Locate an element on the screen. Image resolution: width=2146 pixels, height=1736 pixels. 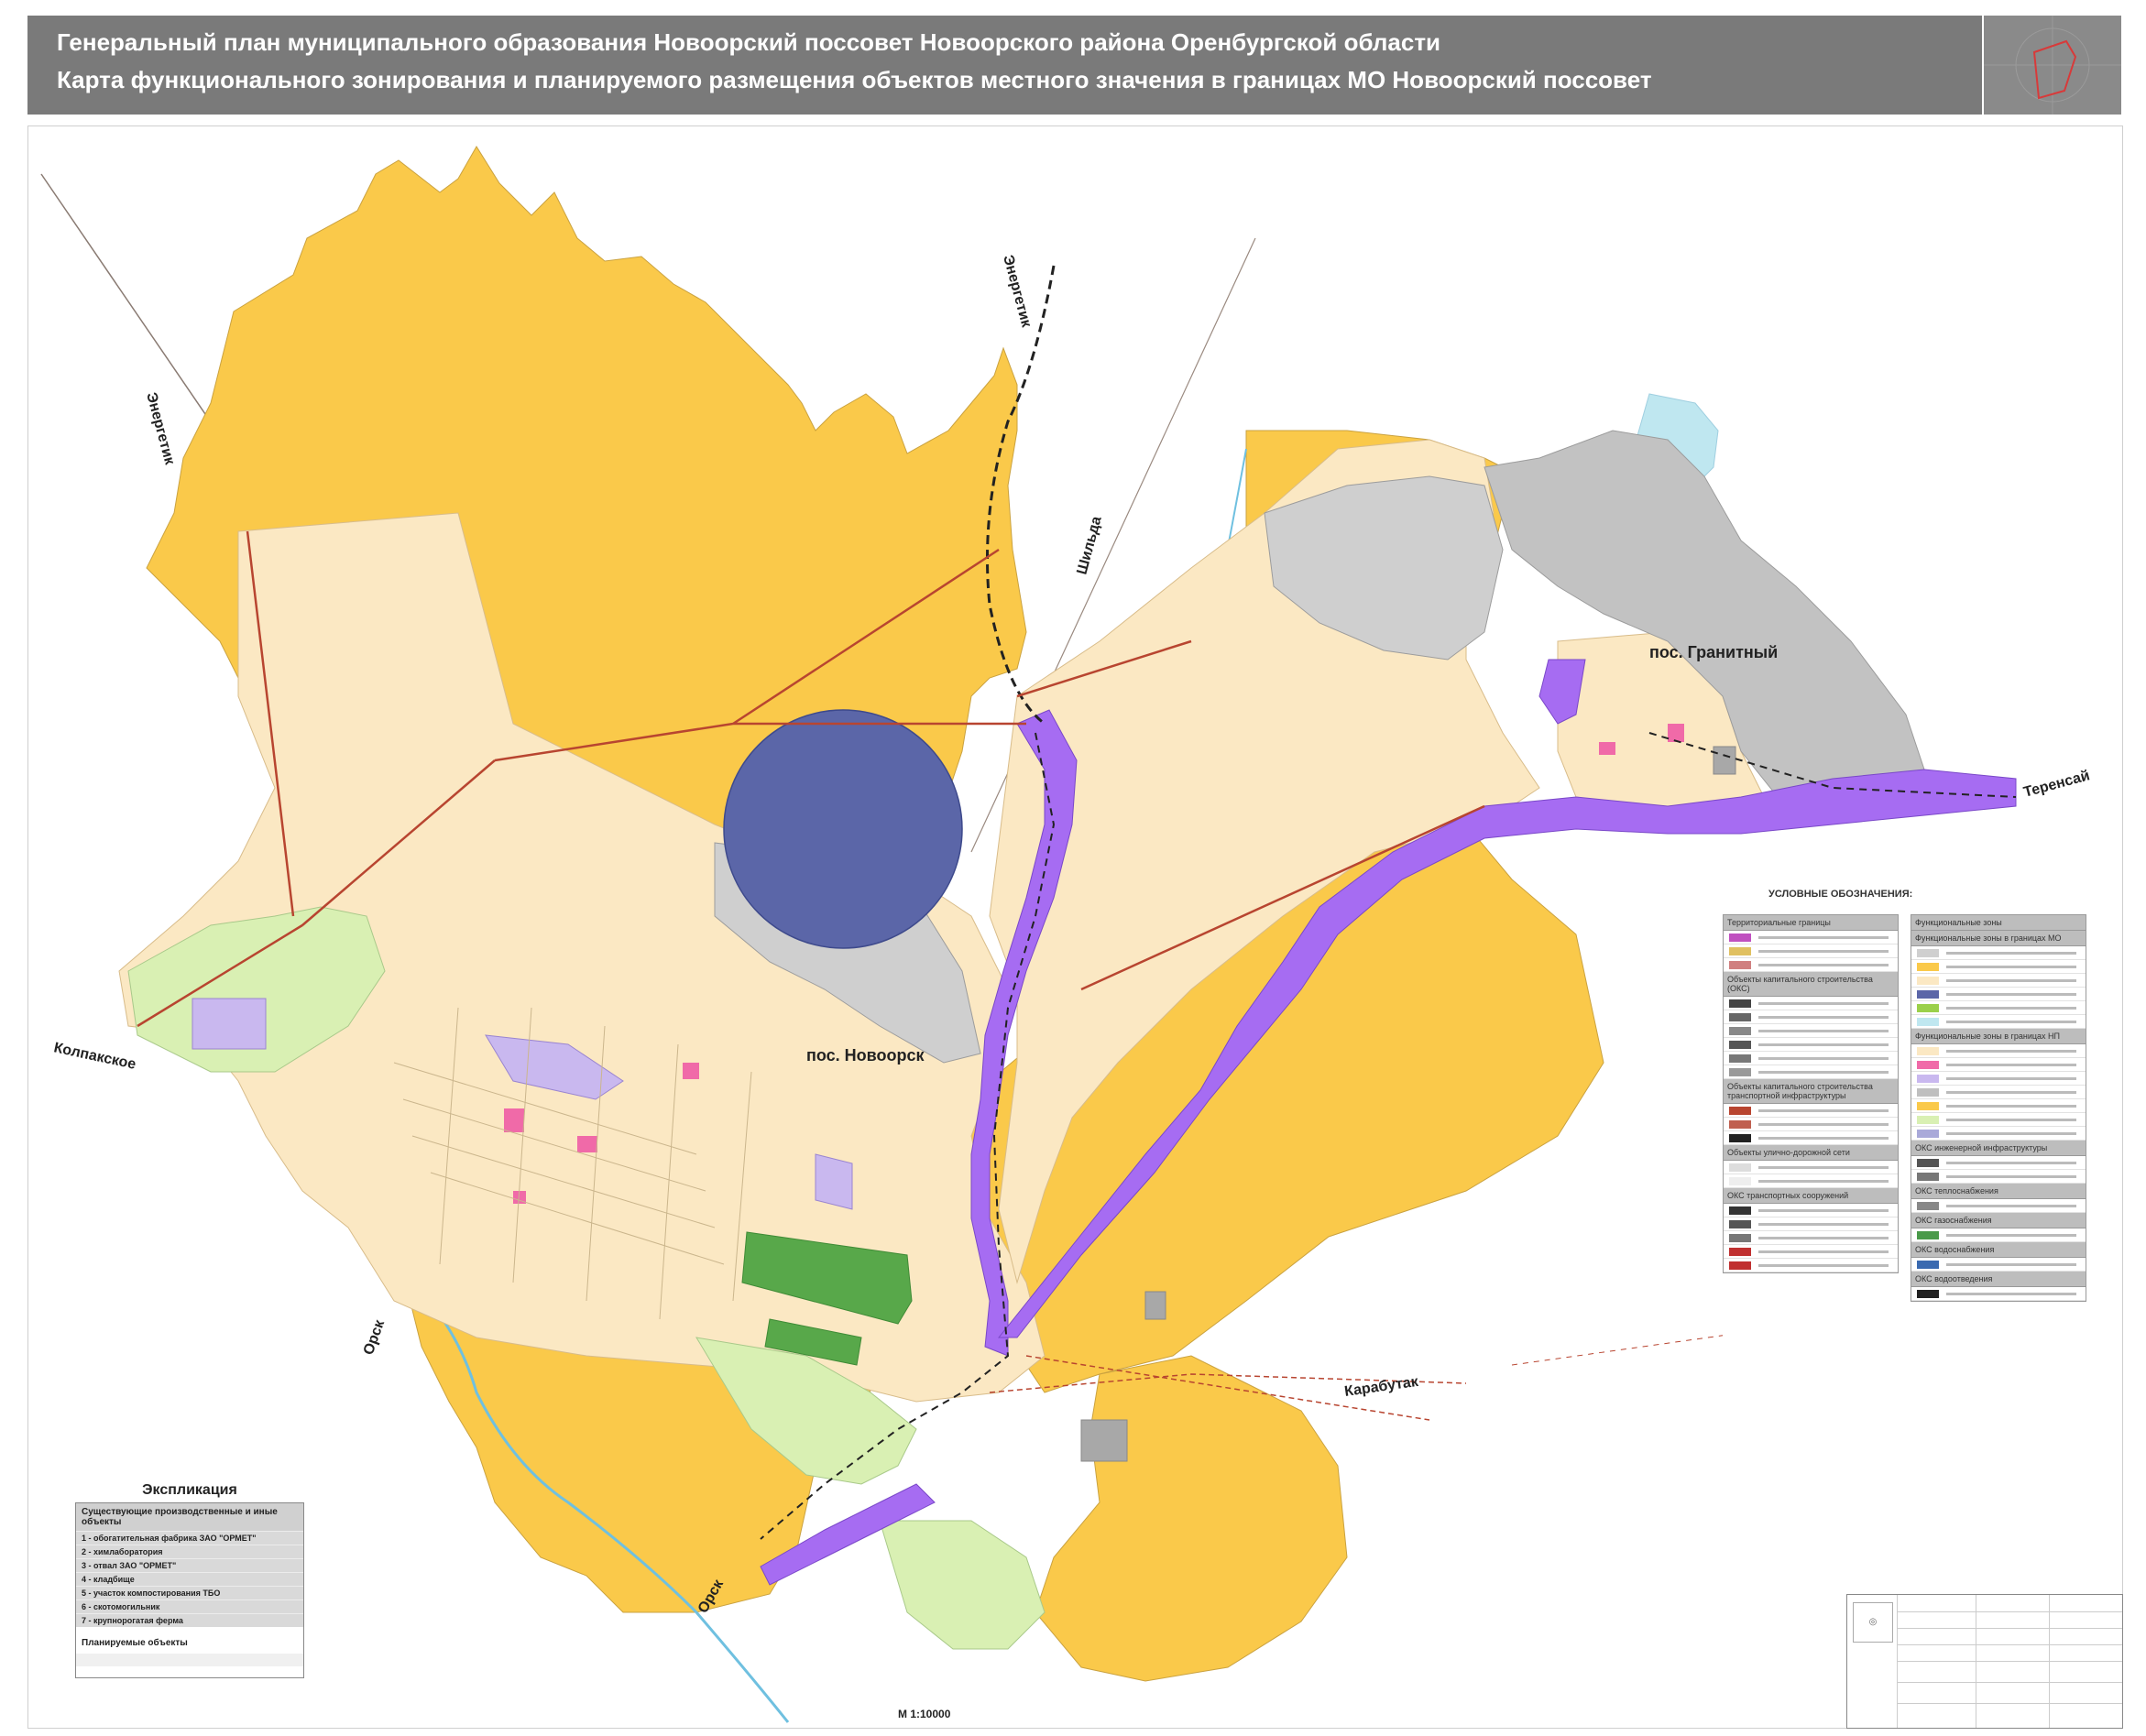
recreation-zone-southeast is located at coordinates (962, 1585).